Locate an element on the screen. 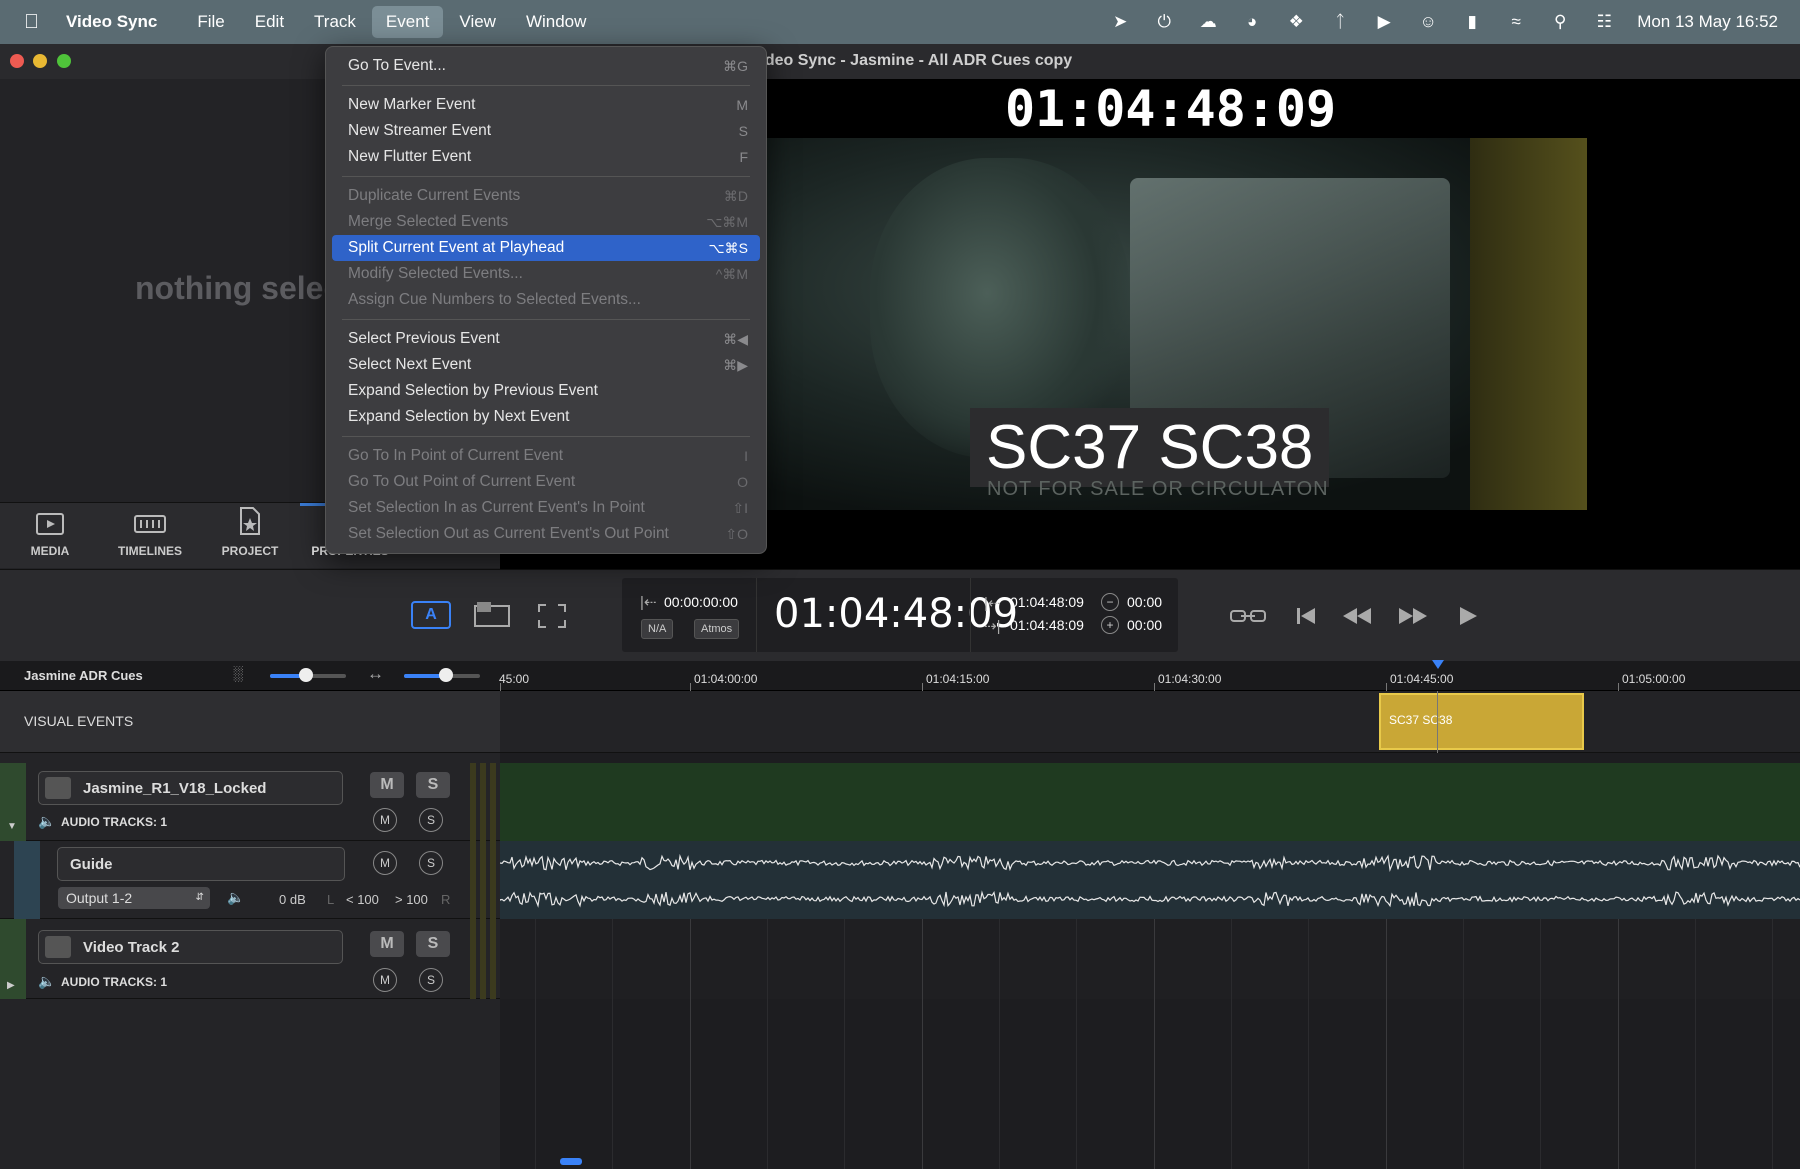 This screenshot has width=1800, height=1169. track-name-field: Video Track 2 is located at coordinates (190, 947).